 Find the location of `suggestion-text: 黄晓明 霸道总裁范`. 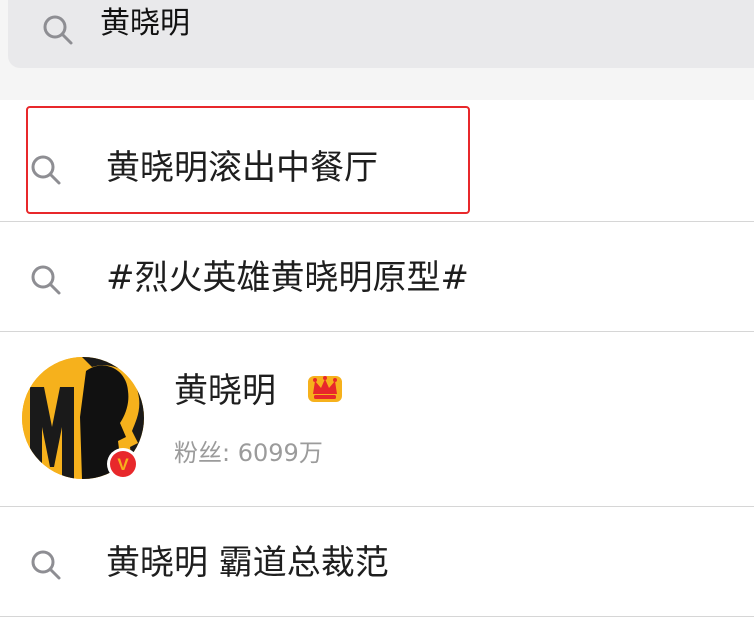

suggestion-text: 黄晓明 霸道总裁范 is located at coordinates (247, 563).